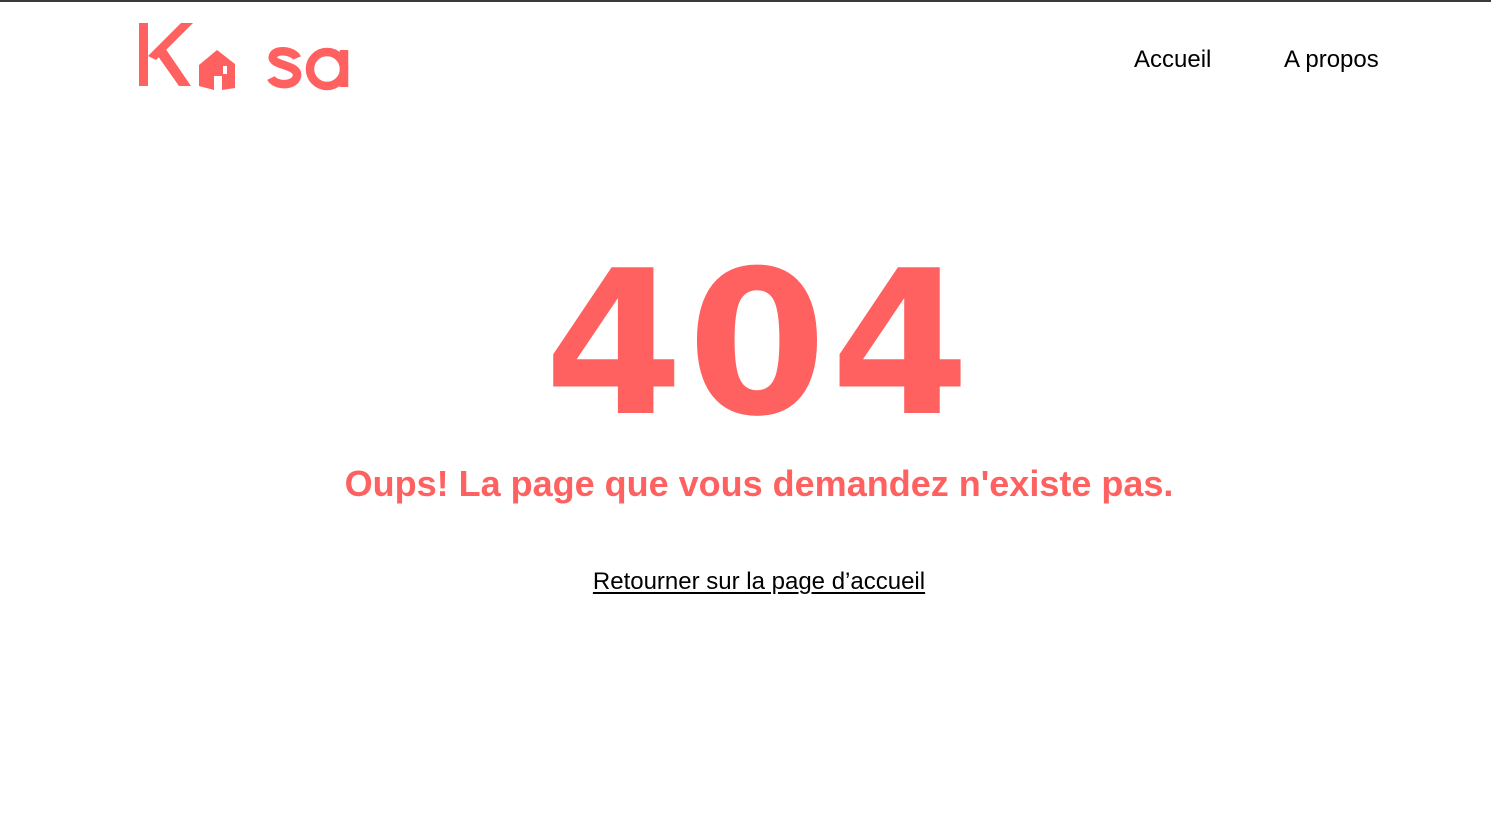  What do you see at coordinates (1250, 61) in the screenshot?
I see `main-nav: Accueil A propos` at bounding box center [1250, 61].